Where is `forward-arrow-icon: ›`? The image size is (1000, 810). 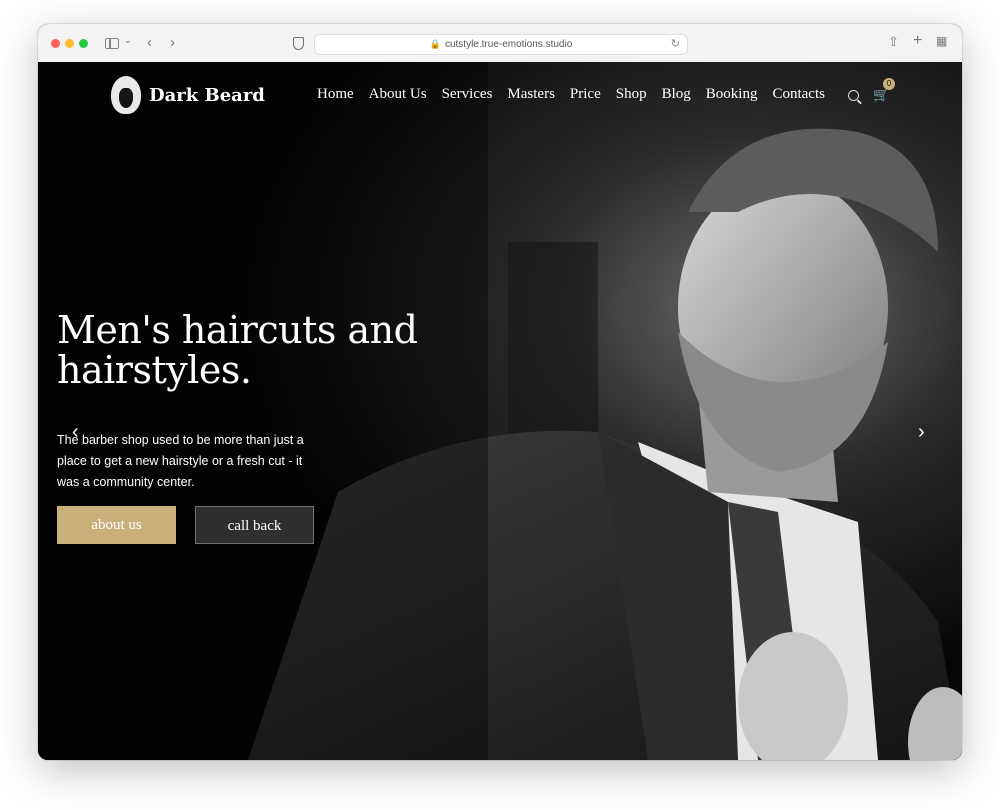
forward-arrow-icon: › is located at coordinates (172, 42).